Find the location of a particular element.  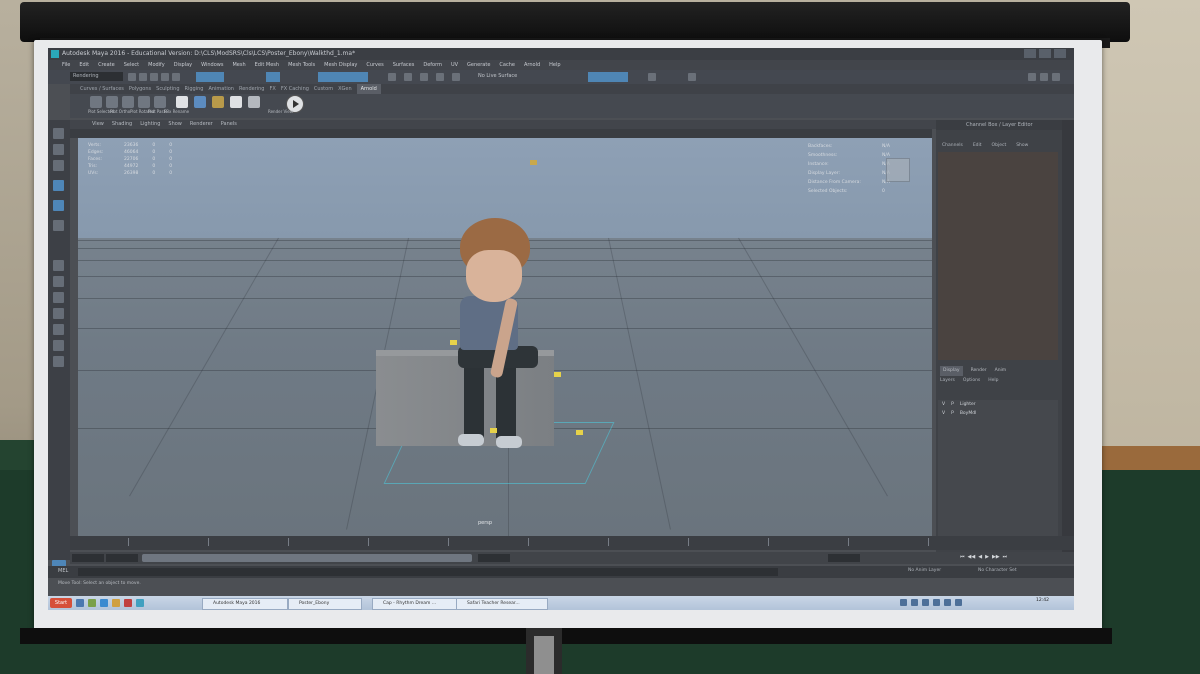

menu-windows: Windows is located at coordinates (212, 65).